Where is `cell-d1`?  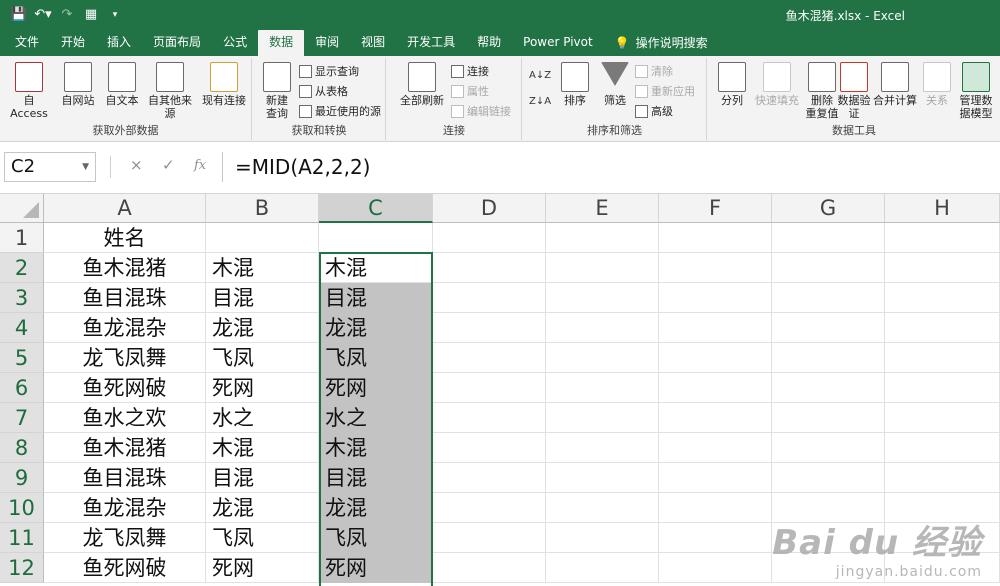 cell-d1 is located at coordinates (489, 238).